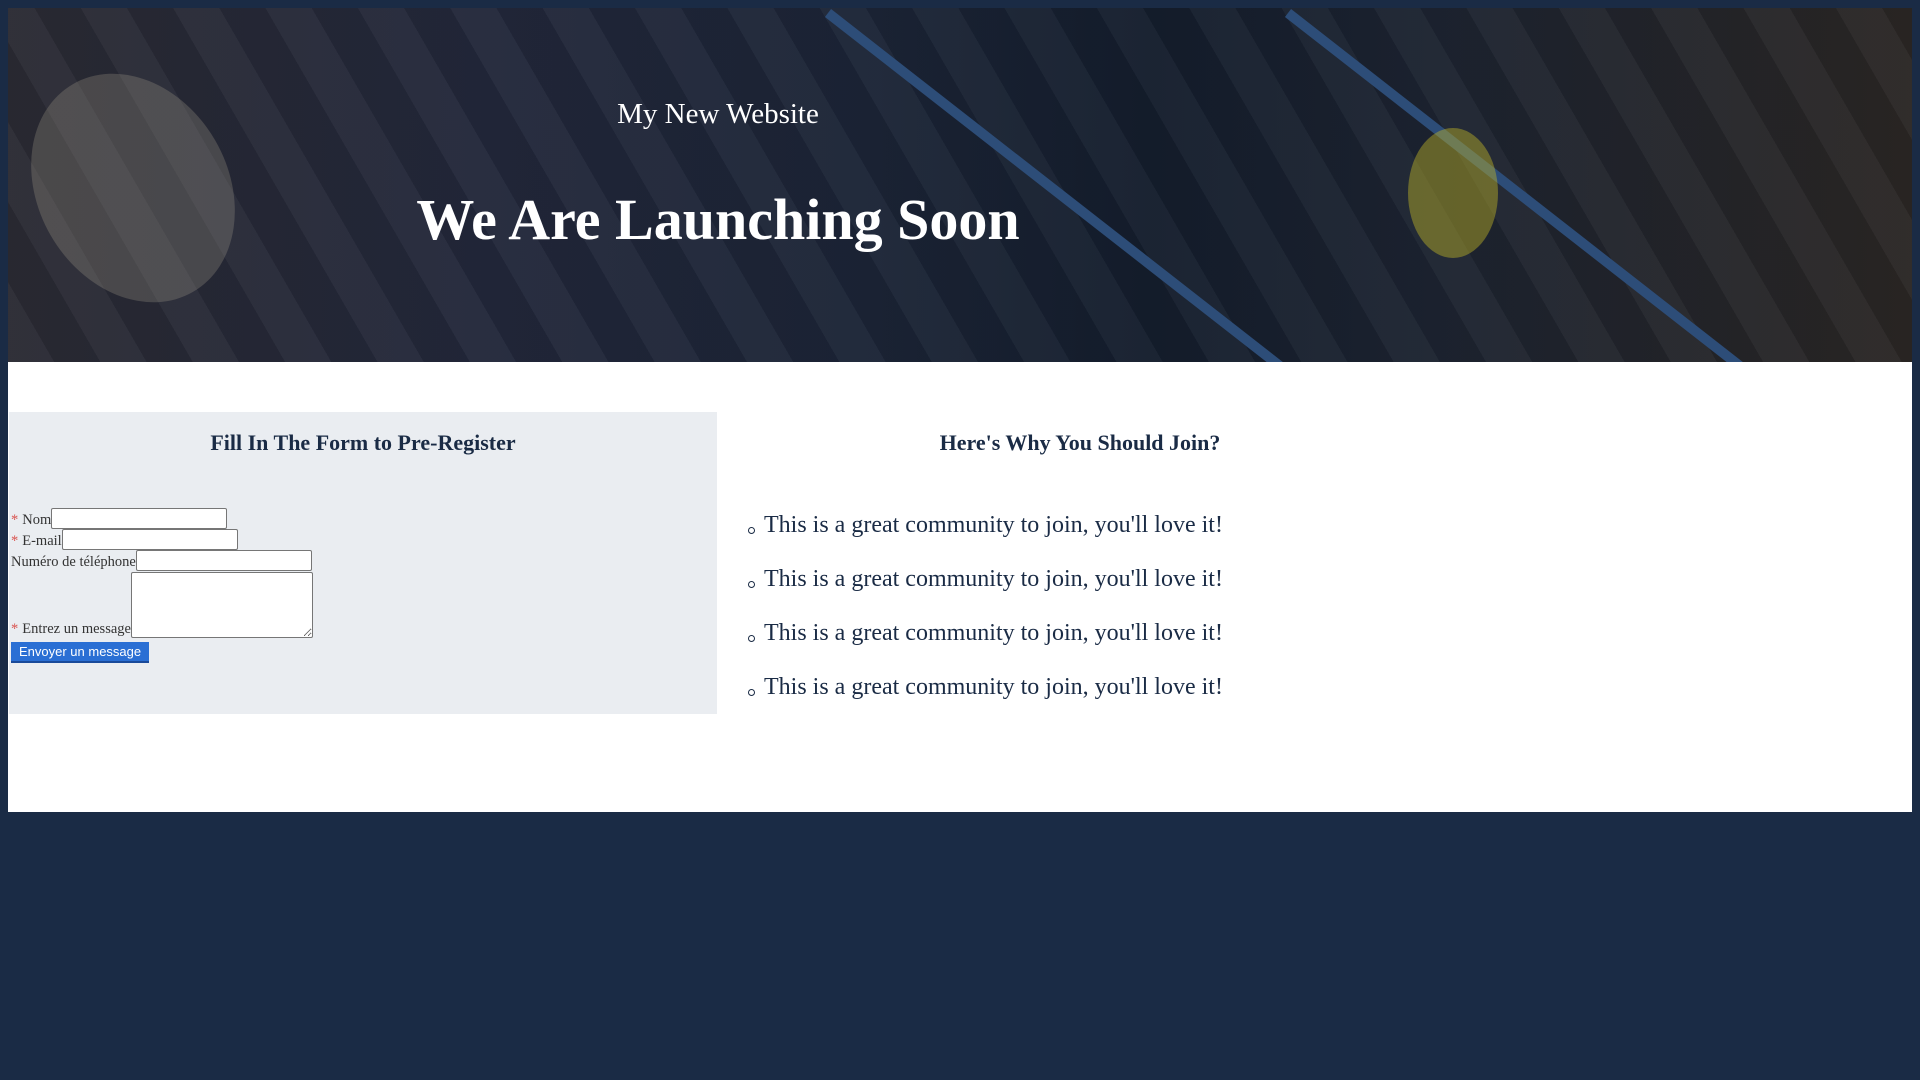 The height and width of the screenshot is (1080, 1920). I want to click on name-row: * Nom, so click(162, 518).